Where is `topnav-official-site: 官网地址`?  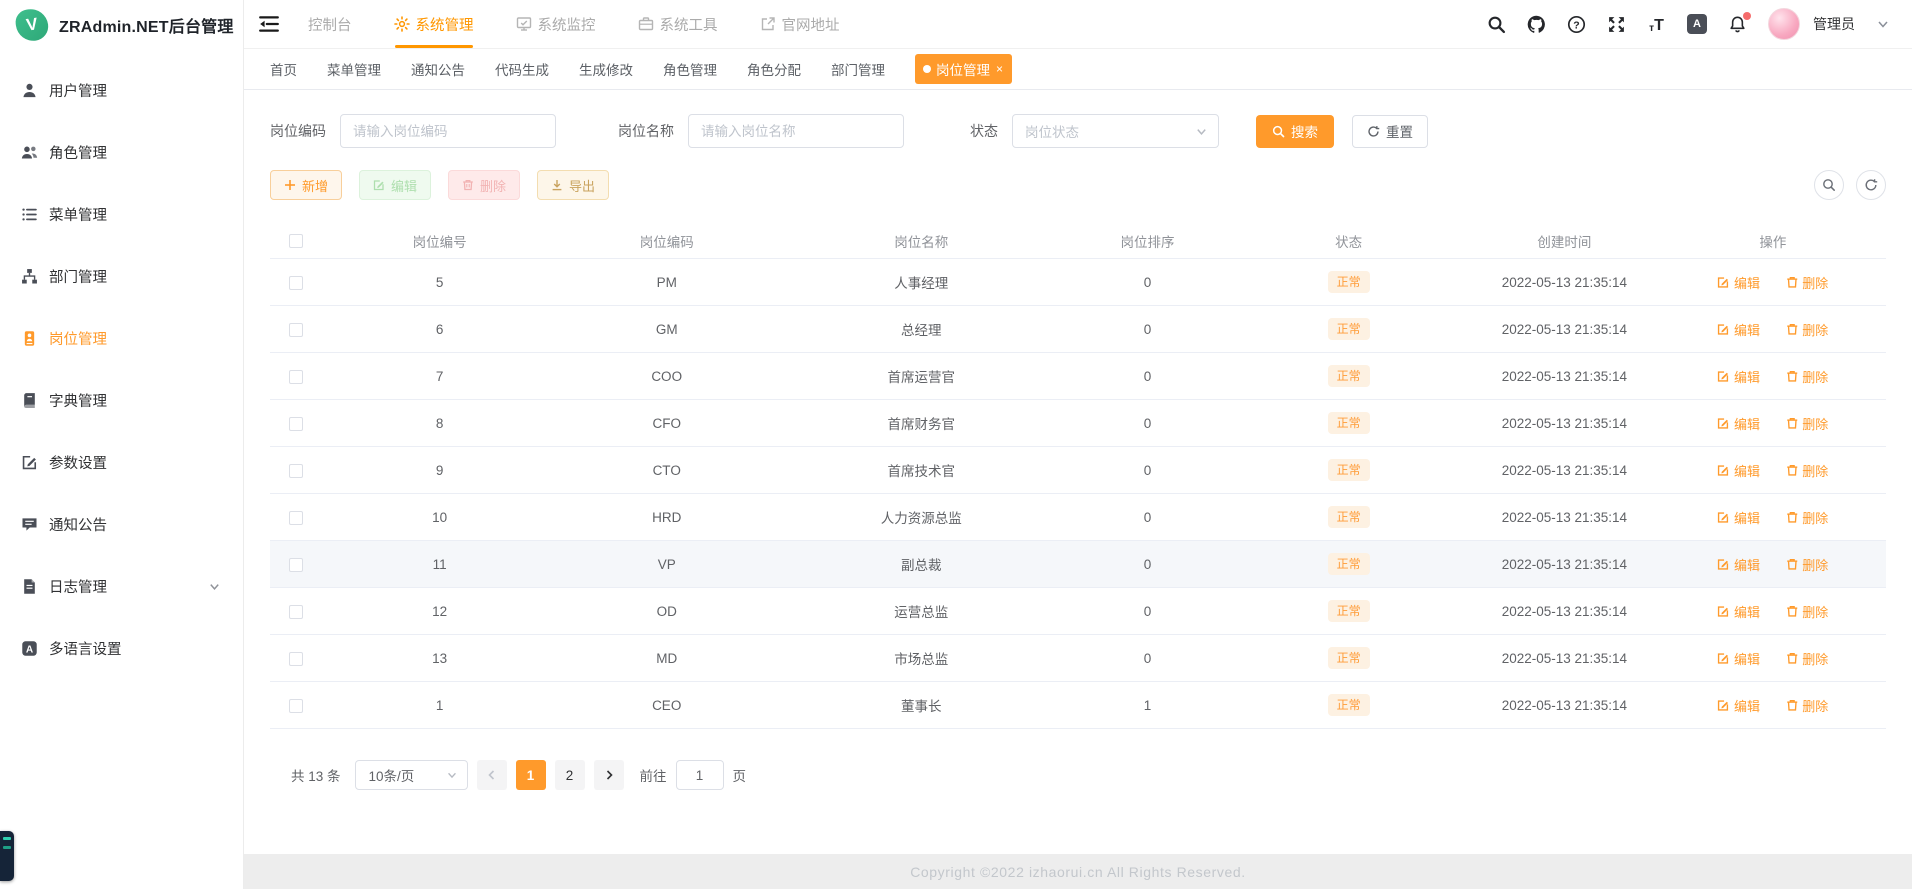
topnav-official-site: 官网地址 is located at coordinates (800, 24).